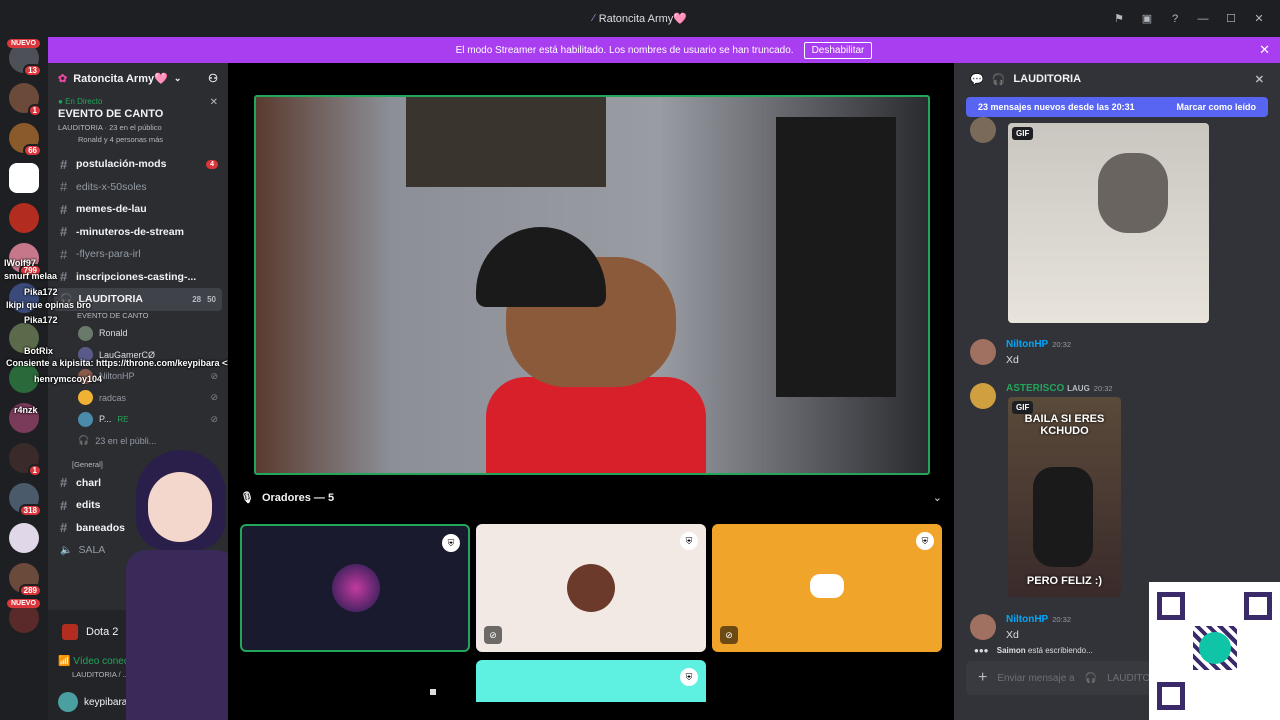 This screenshot has height=720, width=1280. I want to click on server-icon-11: 318, so click(25, 500).